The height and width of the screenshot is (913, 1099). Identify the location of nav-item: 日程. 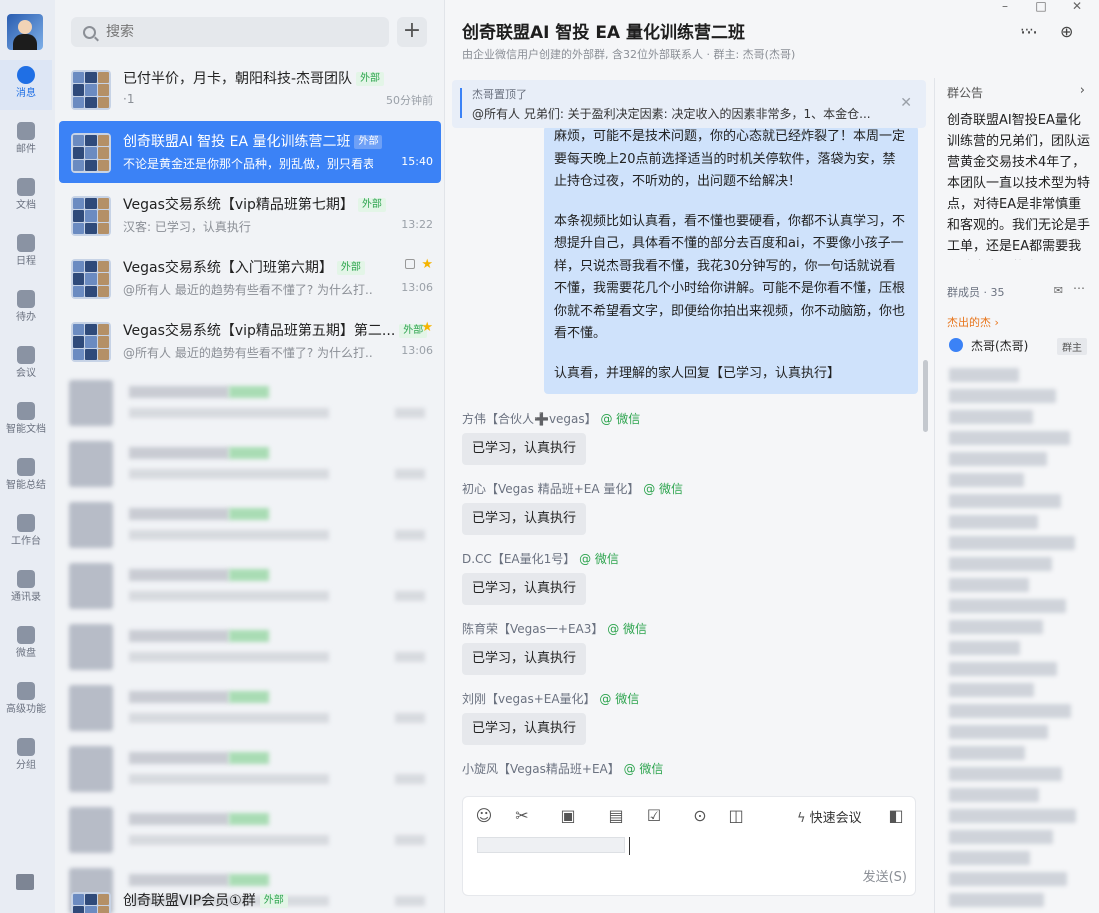
(26, 253).